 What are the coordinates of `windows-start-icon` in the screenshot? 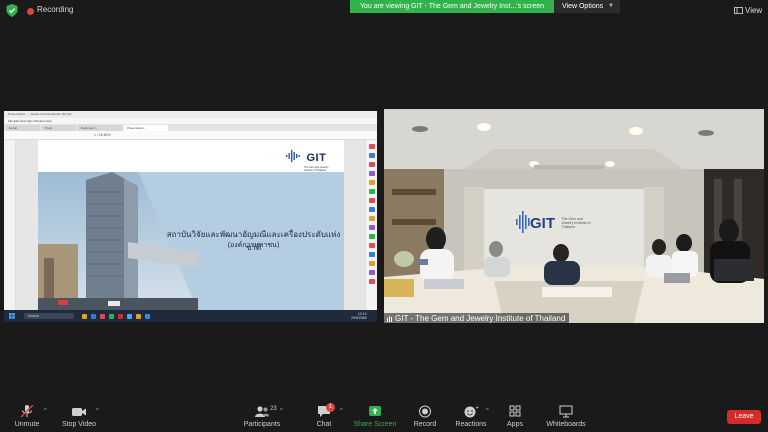 It's located at (12, 316).